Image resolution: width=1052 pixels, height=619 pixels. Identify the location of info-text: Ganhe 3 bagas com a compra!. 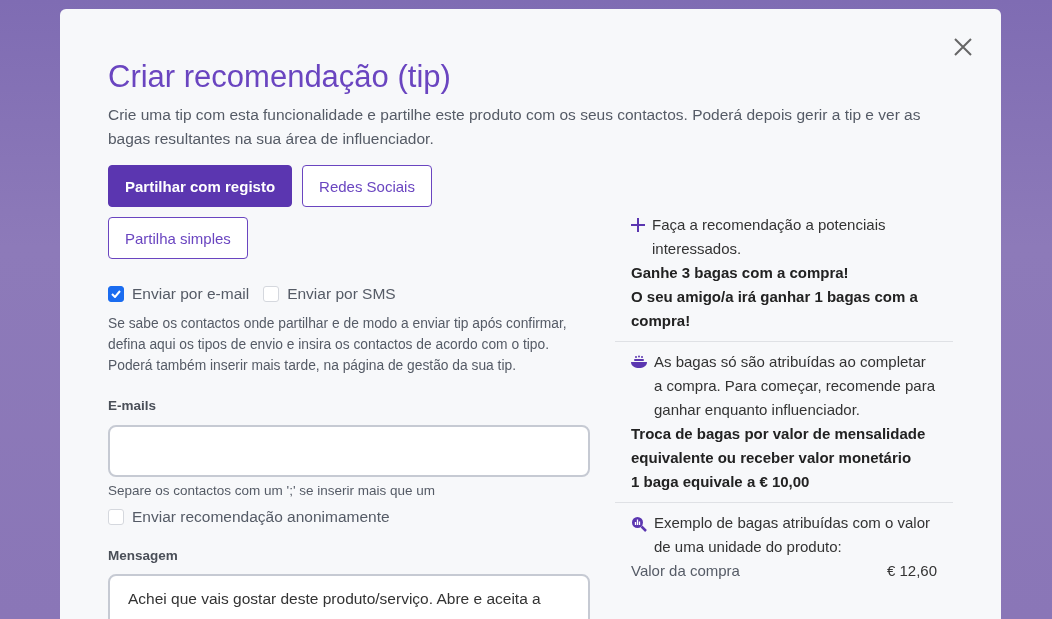
(740, 273).